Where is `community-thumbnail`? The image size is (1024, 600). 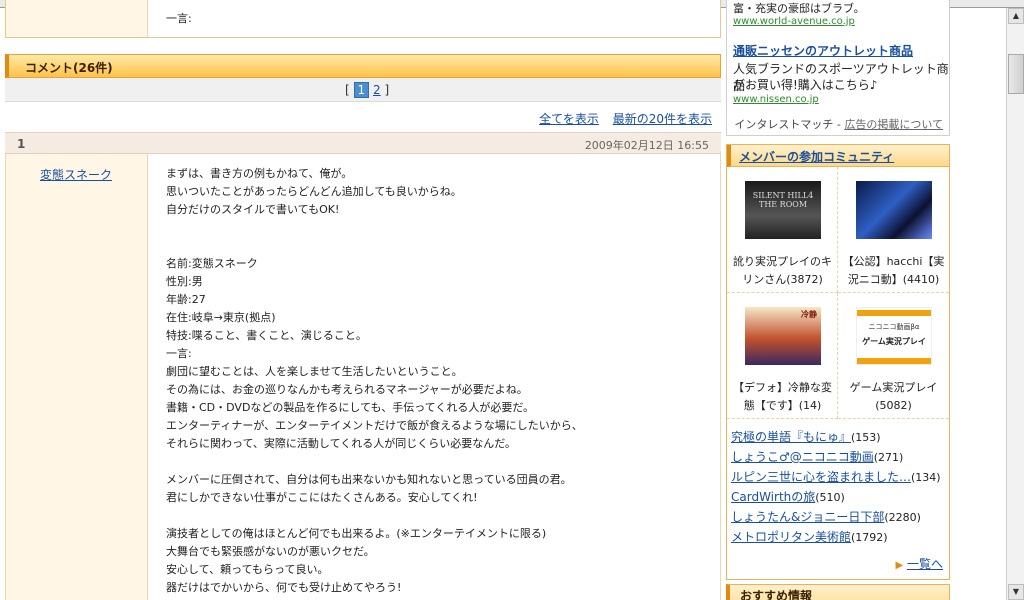
community-thumbnail is located at coordinates (894, 210).